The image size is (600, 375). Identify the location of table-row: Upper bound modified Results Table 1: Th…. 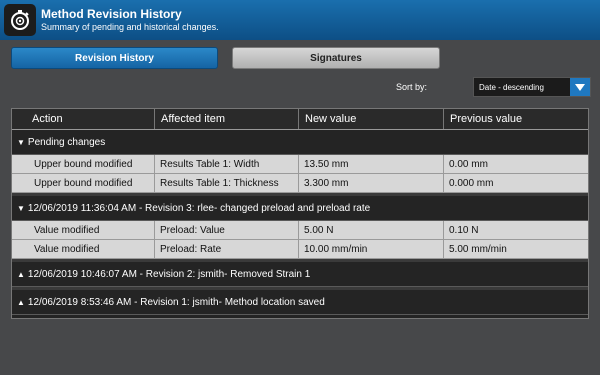
(300, 183).